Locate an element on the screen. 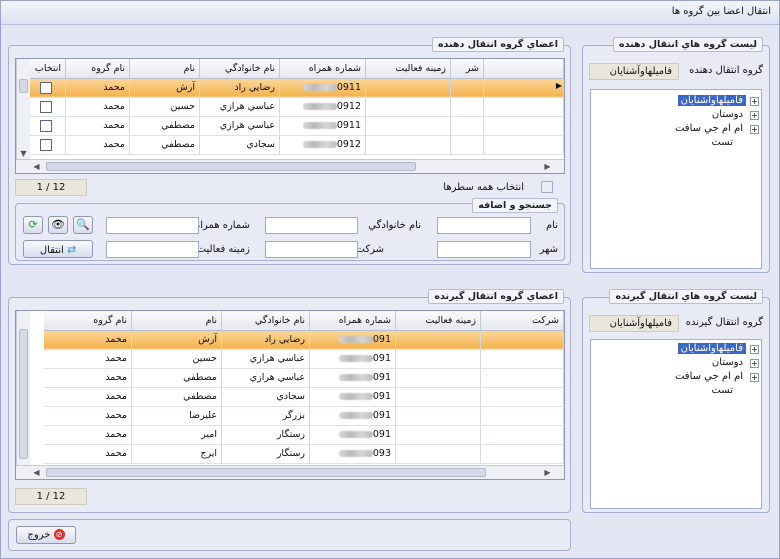  scroll-down-icon: ▼ is located at coordinates (23, 153).